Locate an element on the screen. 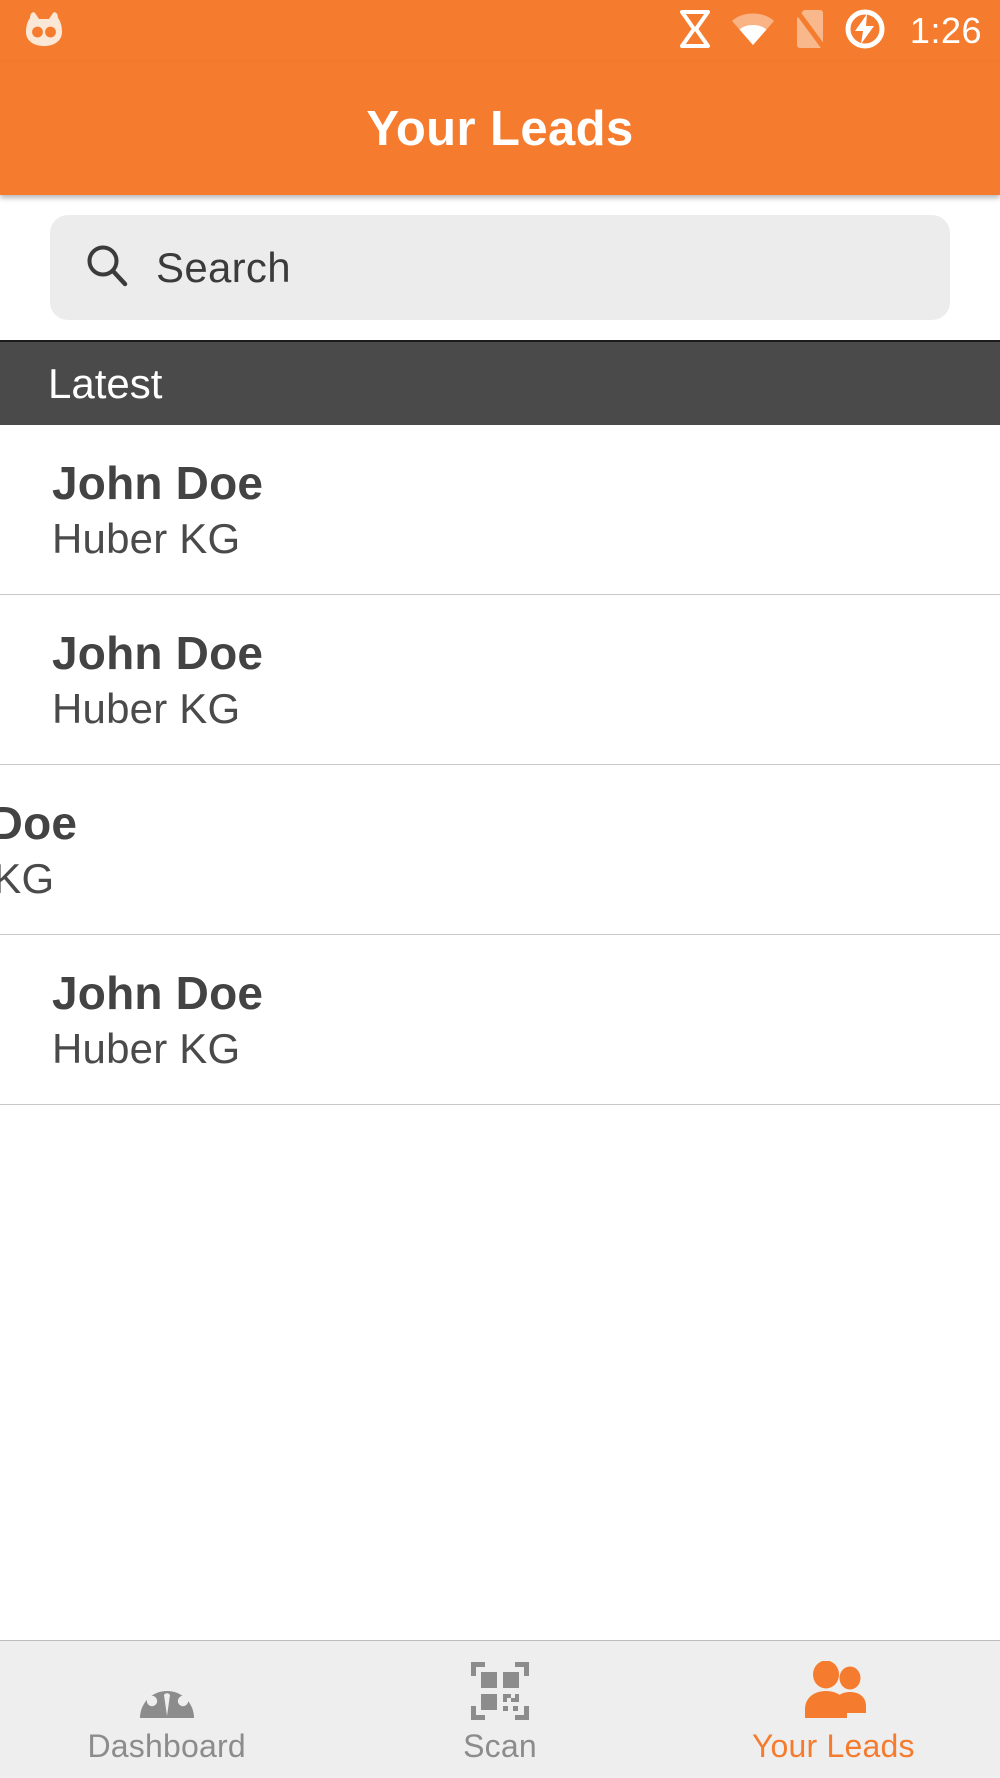 The image size is (1000, 1778). nav-item-scan: Scan is located at coordinates (499, 1709).